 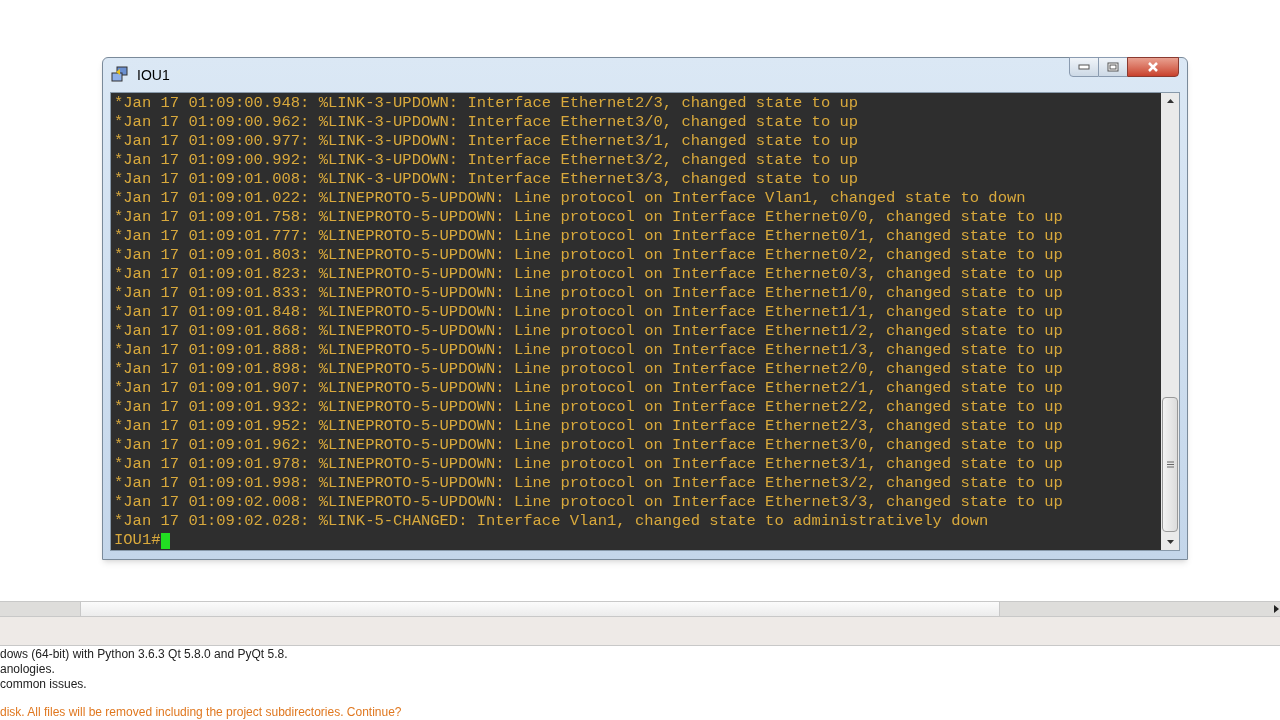 I want to click on log-line: *Jan 17 01:09:01.998: %LINEPROTO-5-UPDOWN: Line protocol on Interface Ethernet3/2, changed state to up, so click(x=588, y=484).